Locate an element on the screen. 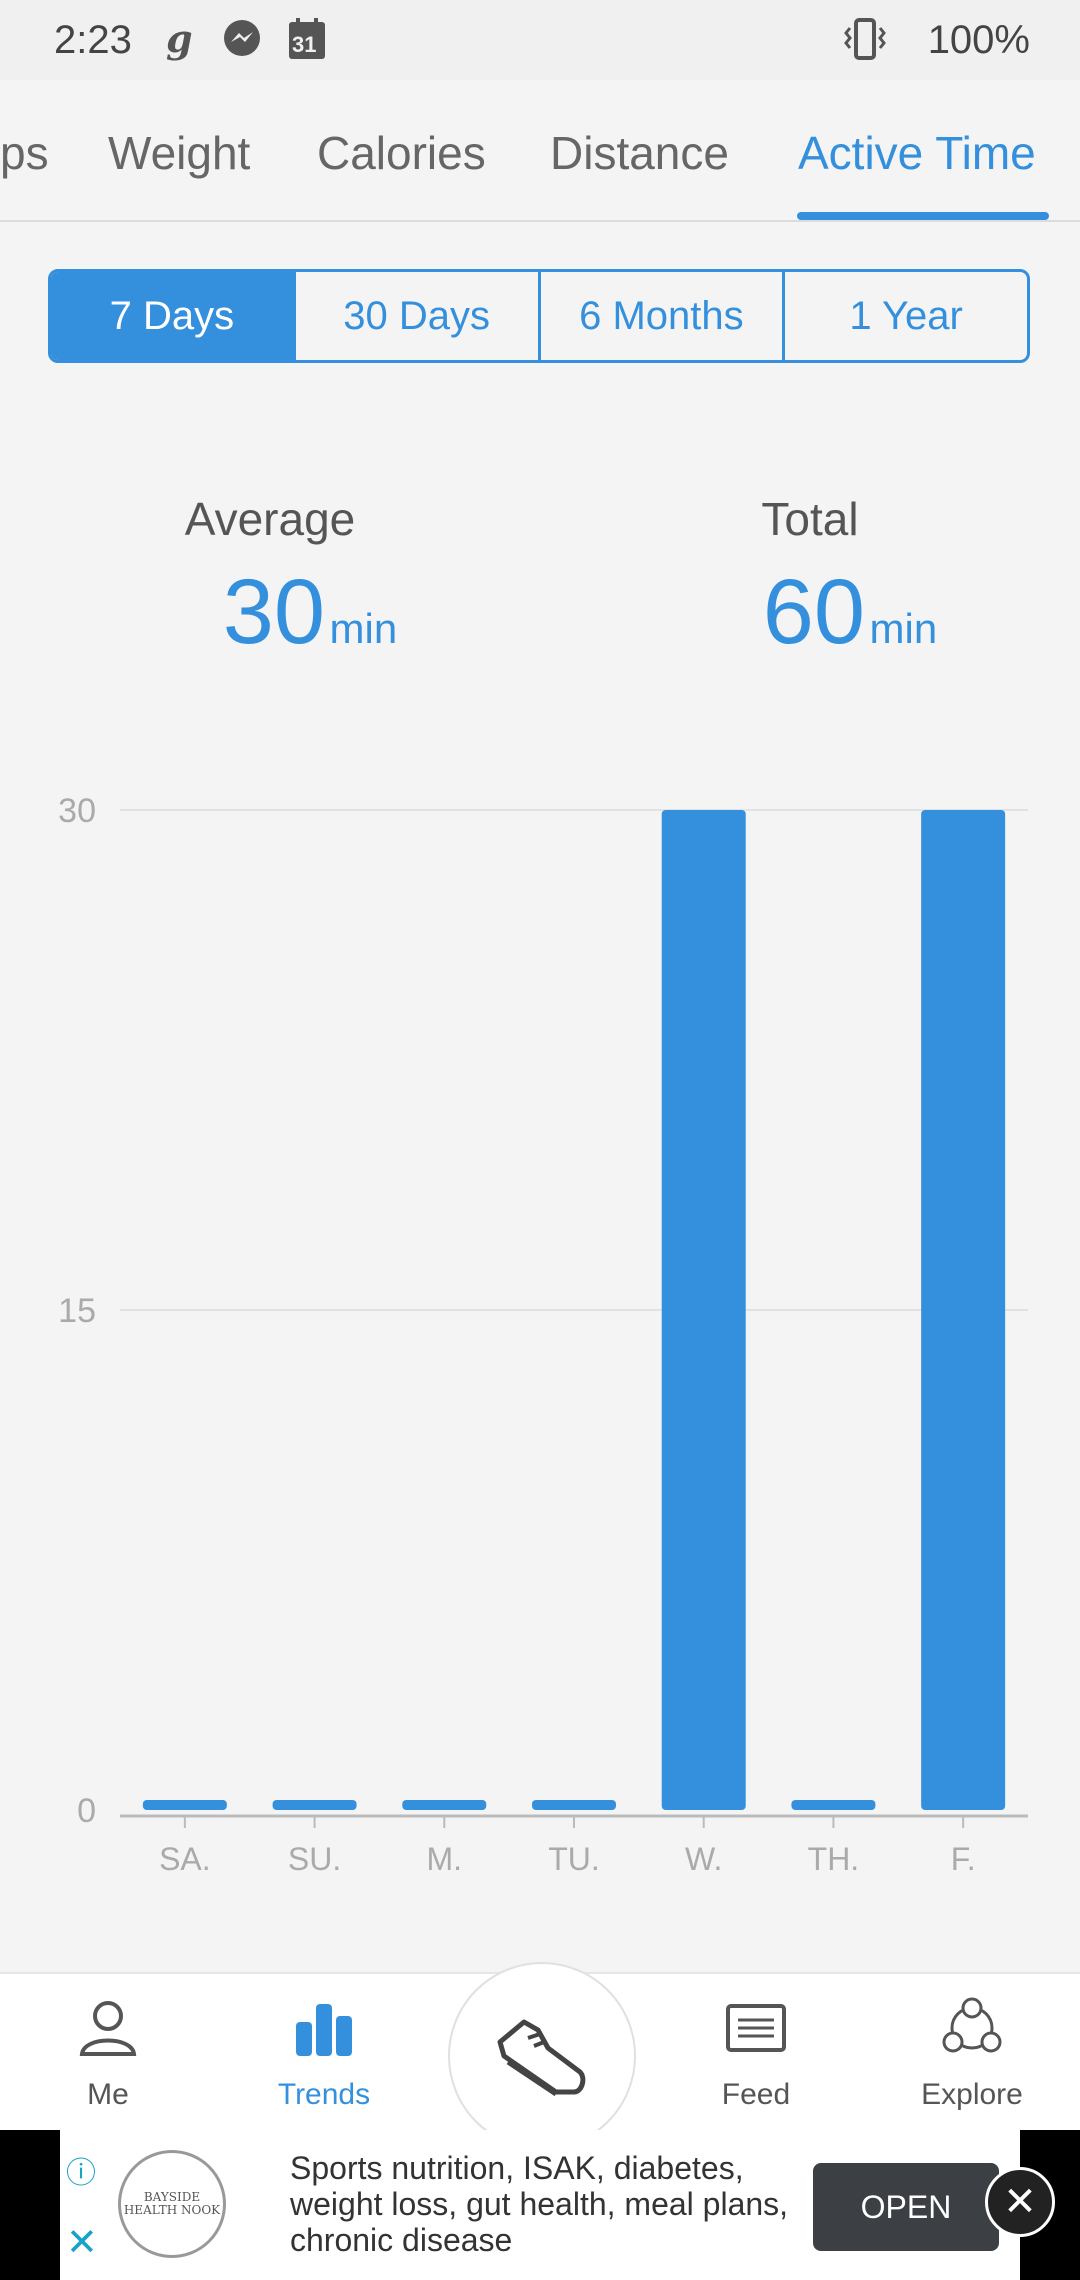 Image resolution: width=1080 pixels, height=2280 pixels. x-tick-label: SA. is located at coordinates (185, 1859).